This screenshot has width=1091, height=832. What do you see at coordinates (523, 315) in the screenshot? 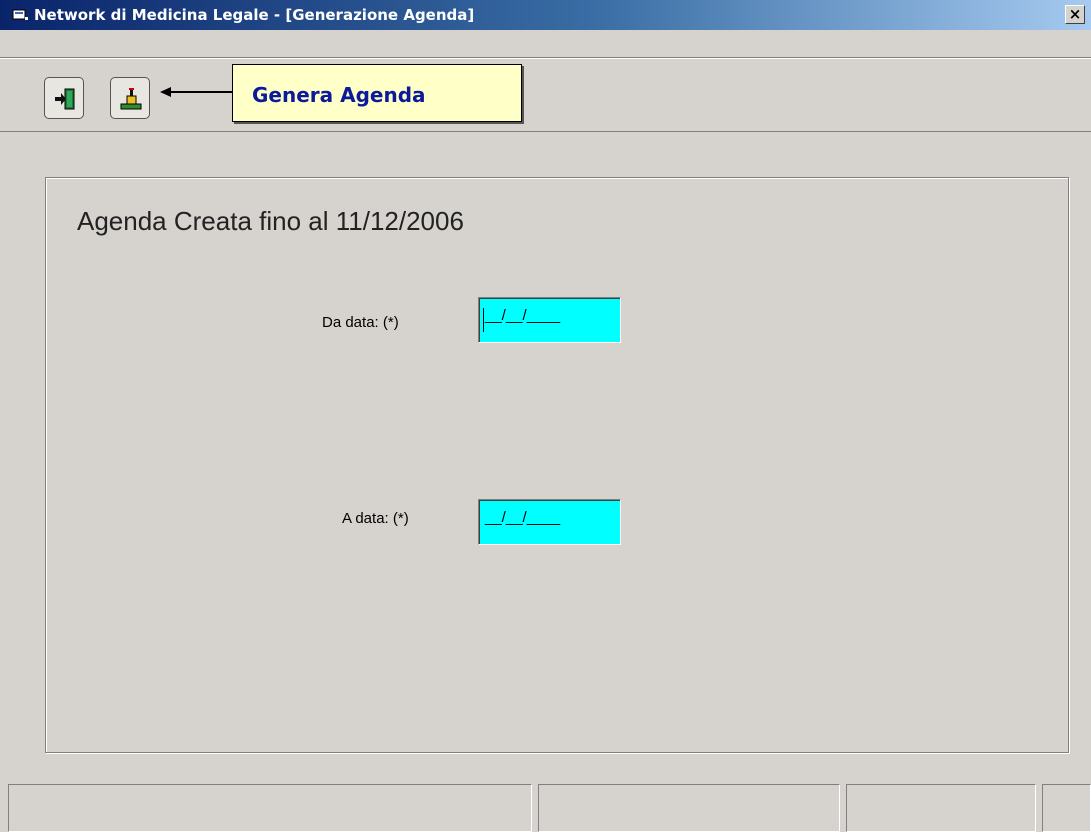
I see `from-date-value: __/__/____` at bounding box center [523, 315].